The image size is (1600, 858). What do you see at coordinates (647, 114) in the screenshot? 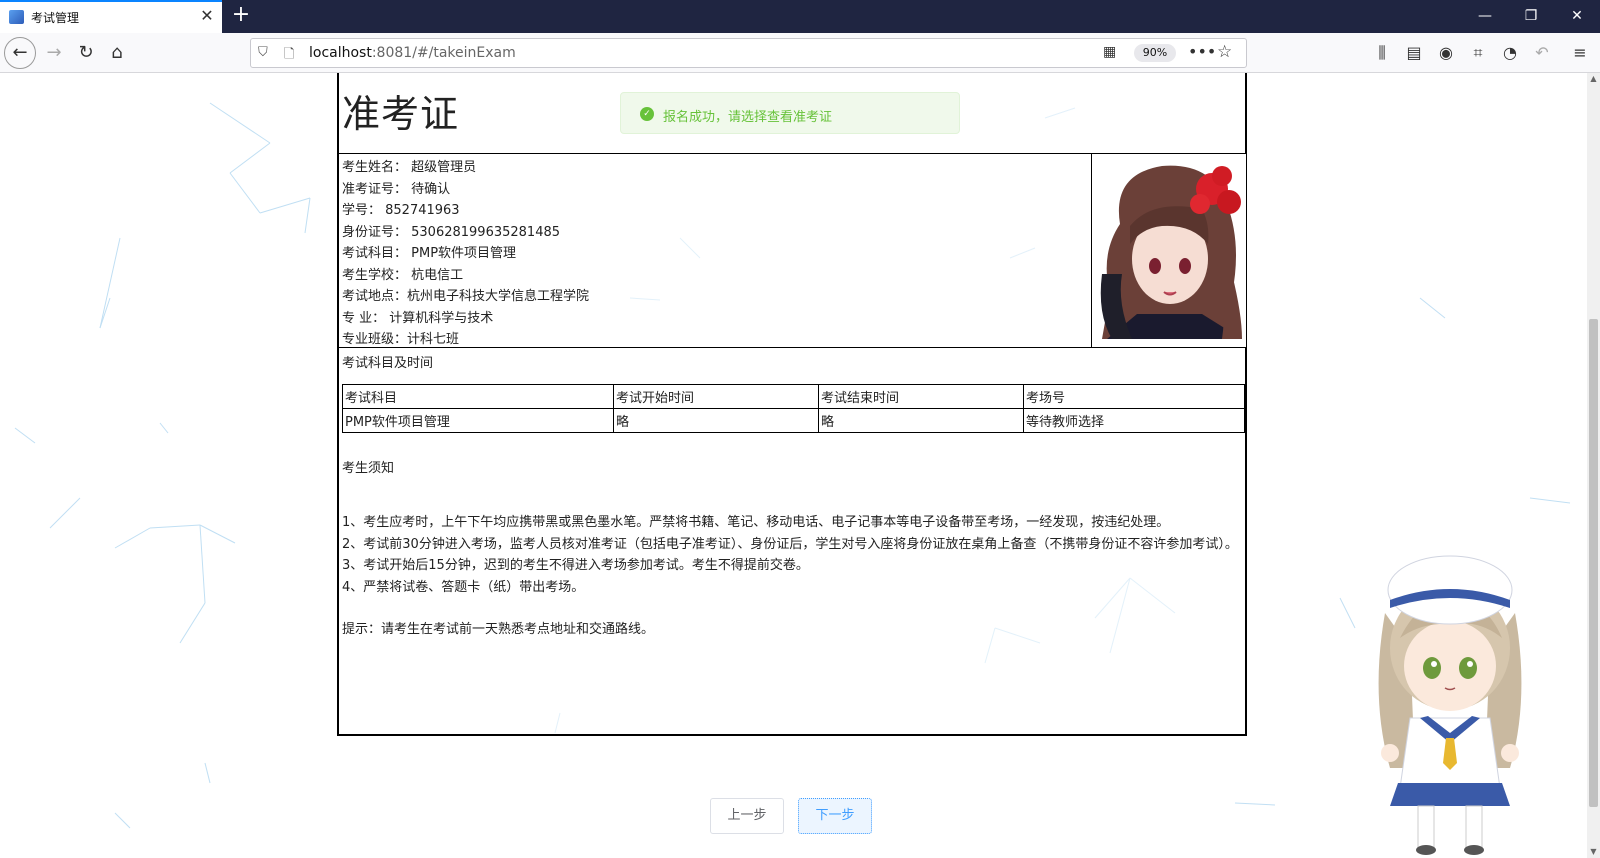
I see `check-circle-icon: ✓` at bounding box center [647, 114].